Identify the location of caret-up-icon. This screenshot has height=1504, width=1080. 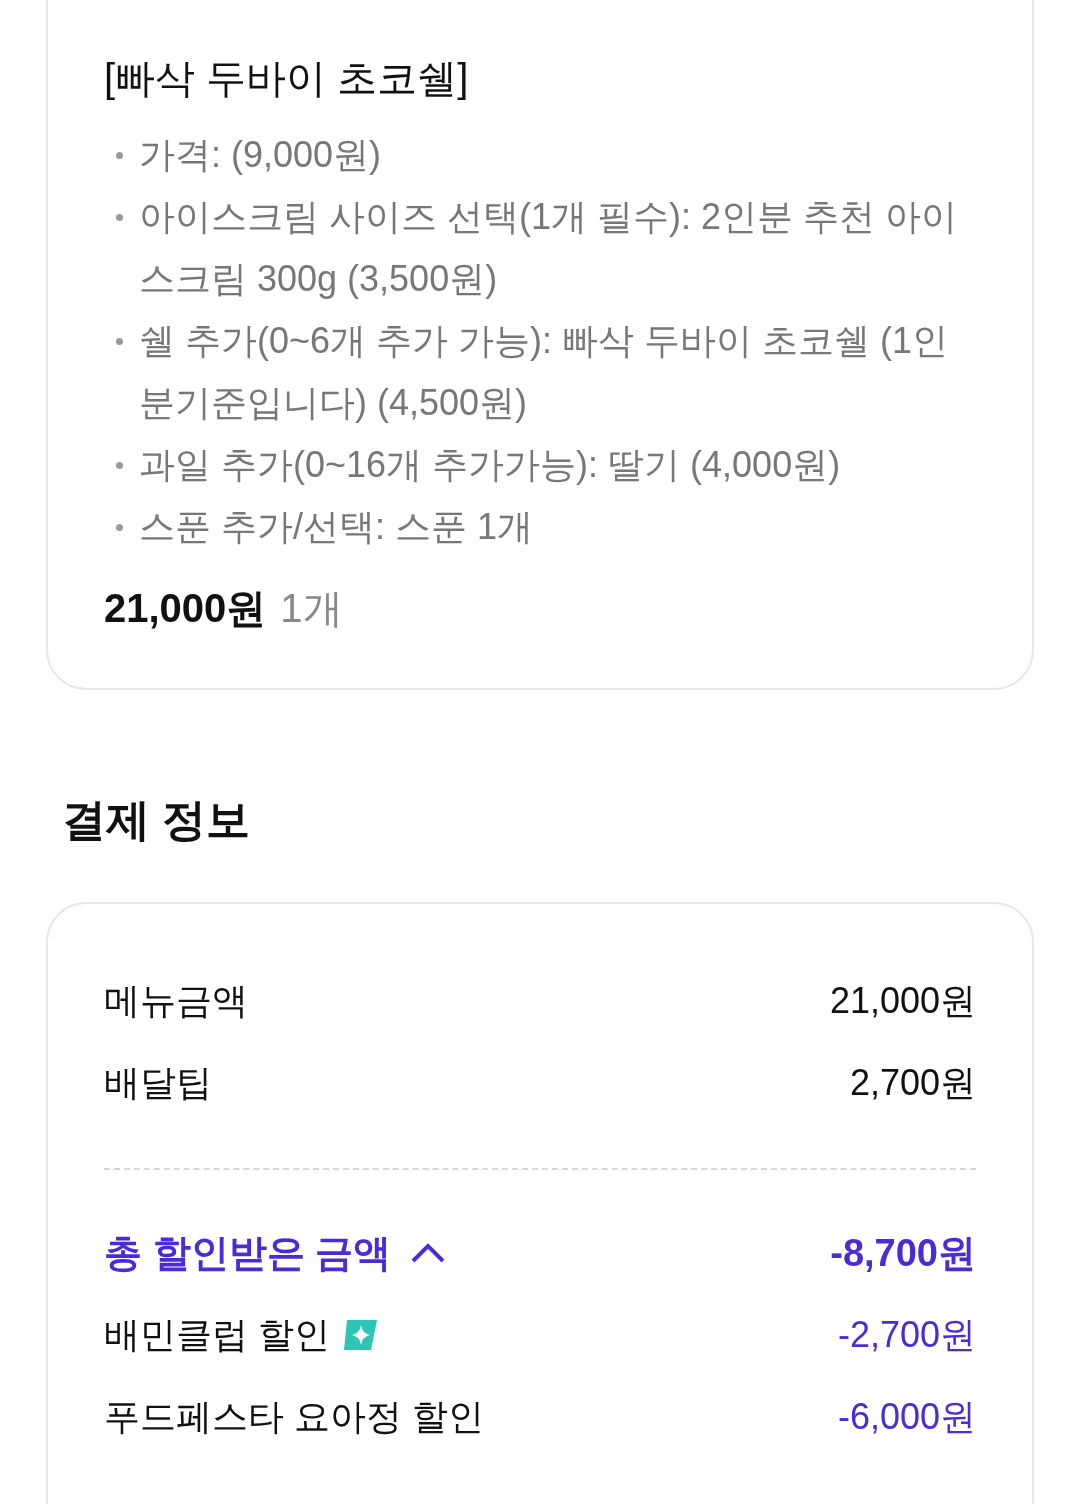
(428, 1253).